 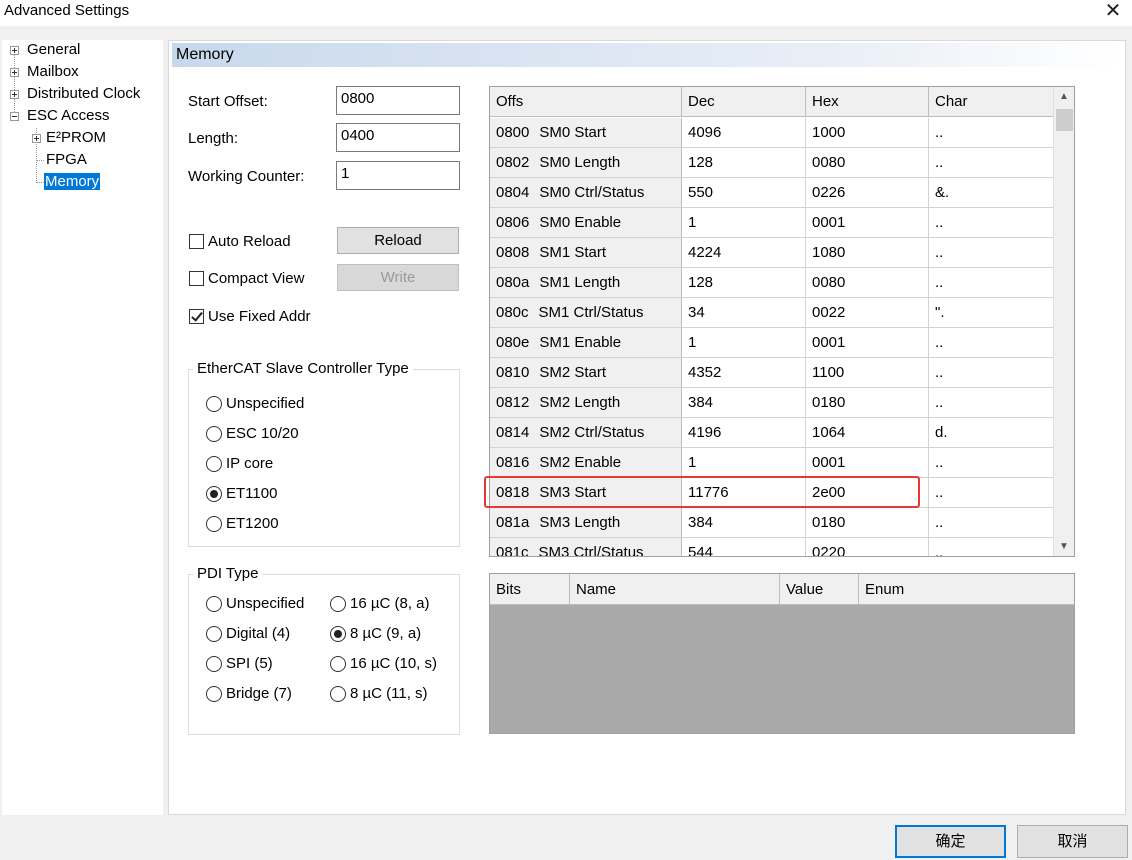 I want to click on column-header-char: Char, so click(x=991, y=102).